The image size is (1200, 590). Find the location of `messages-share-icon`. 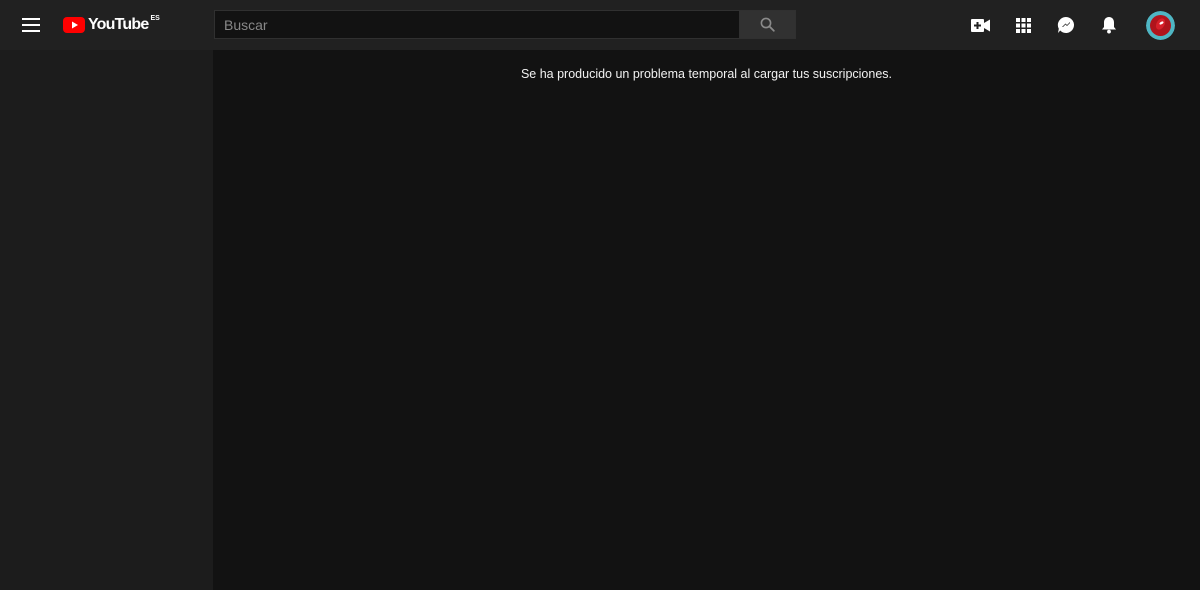

messages-share-icon is located at coordinates (1066, 24).